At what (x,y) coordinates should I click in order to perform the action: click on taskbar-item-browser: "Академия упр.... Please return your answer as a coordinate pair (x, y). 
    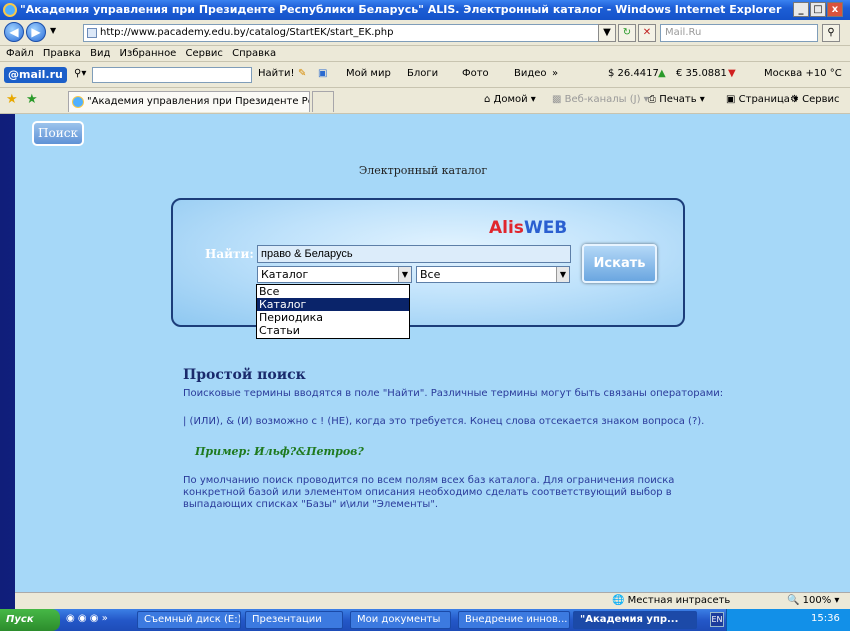
    Looking at the image, I should click on (635, 620).